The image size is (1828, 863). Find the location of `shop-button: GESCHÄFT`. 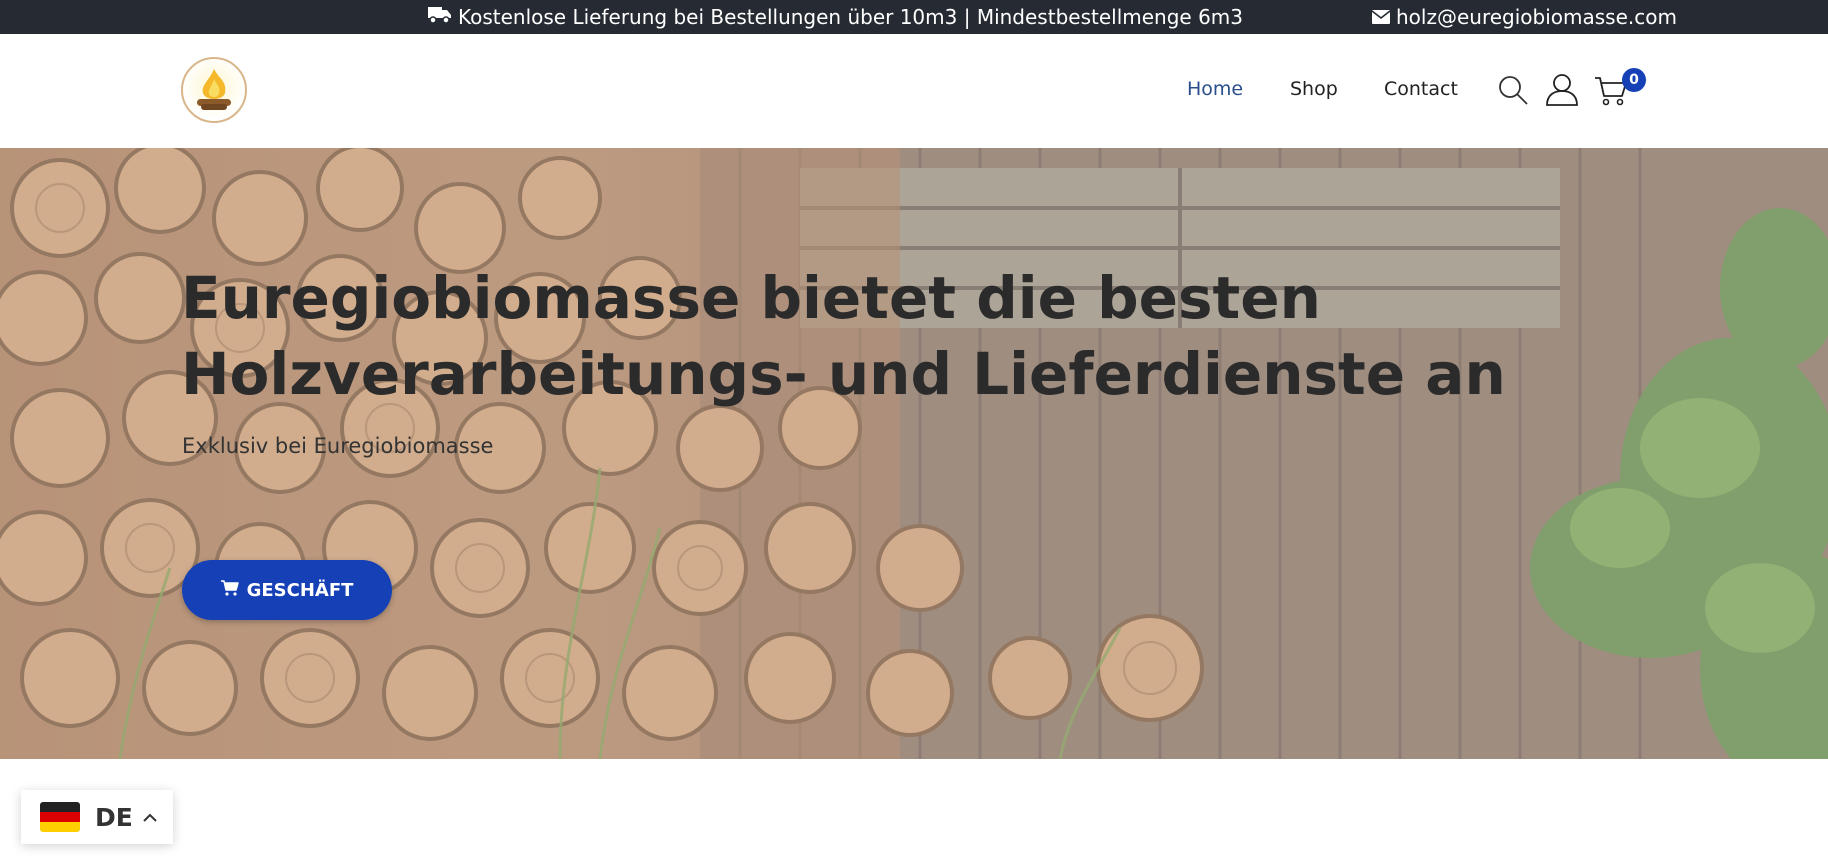

shop-button: GESCHÄFT is located at coordinates (287, 590).